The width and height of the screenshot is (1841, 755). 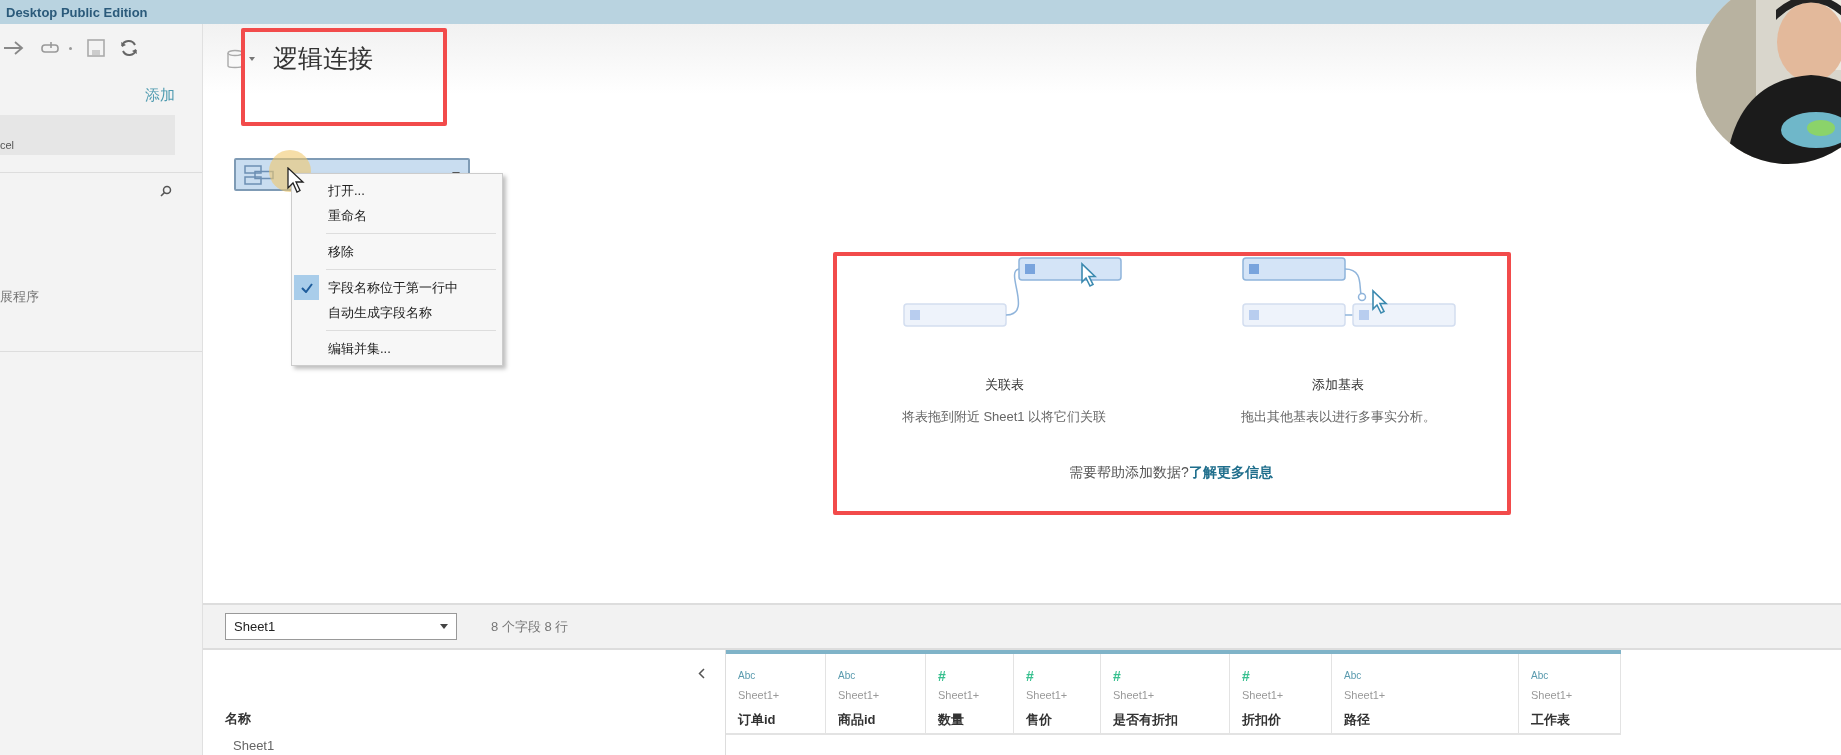 What do you see at coordinates (1004, 385) in the screenshot?
I see `card-title: 关联表` at bounding box center [1004, 385].